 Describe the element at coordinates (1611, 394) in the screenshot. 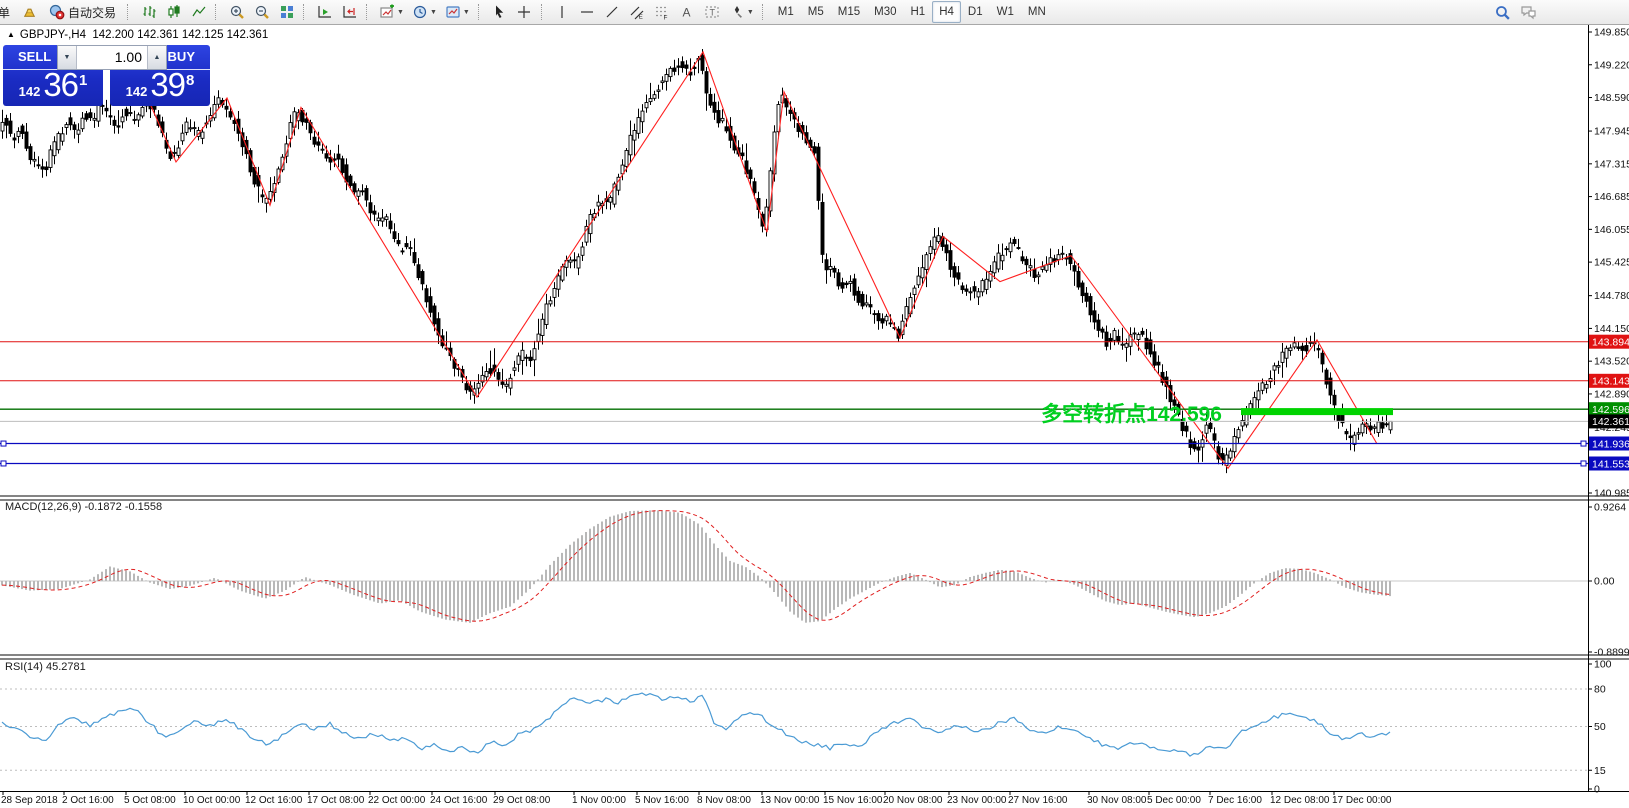

I see `svg-text: 142.890` at that location.